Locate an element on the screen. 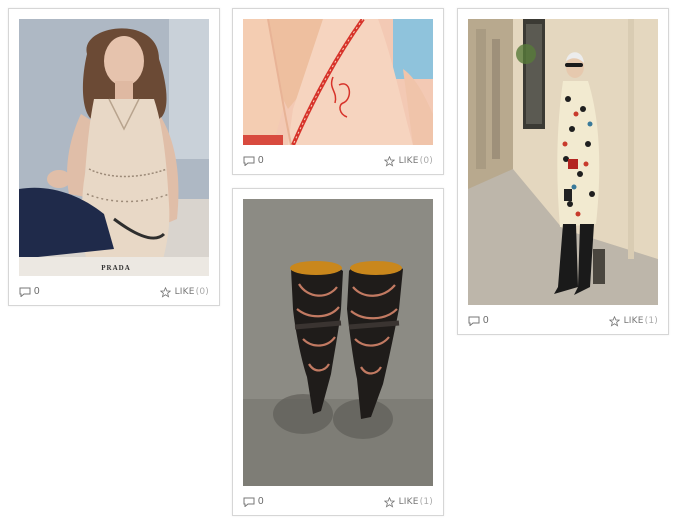 The height and width of the screenshot is (520, 679). photo-card: 0 LIKE (0) is located at coordinates (338, 91).